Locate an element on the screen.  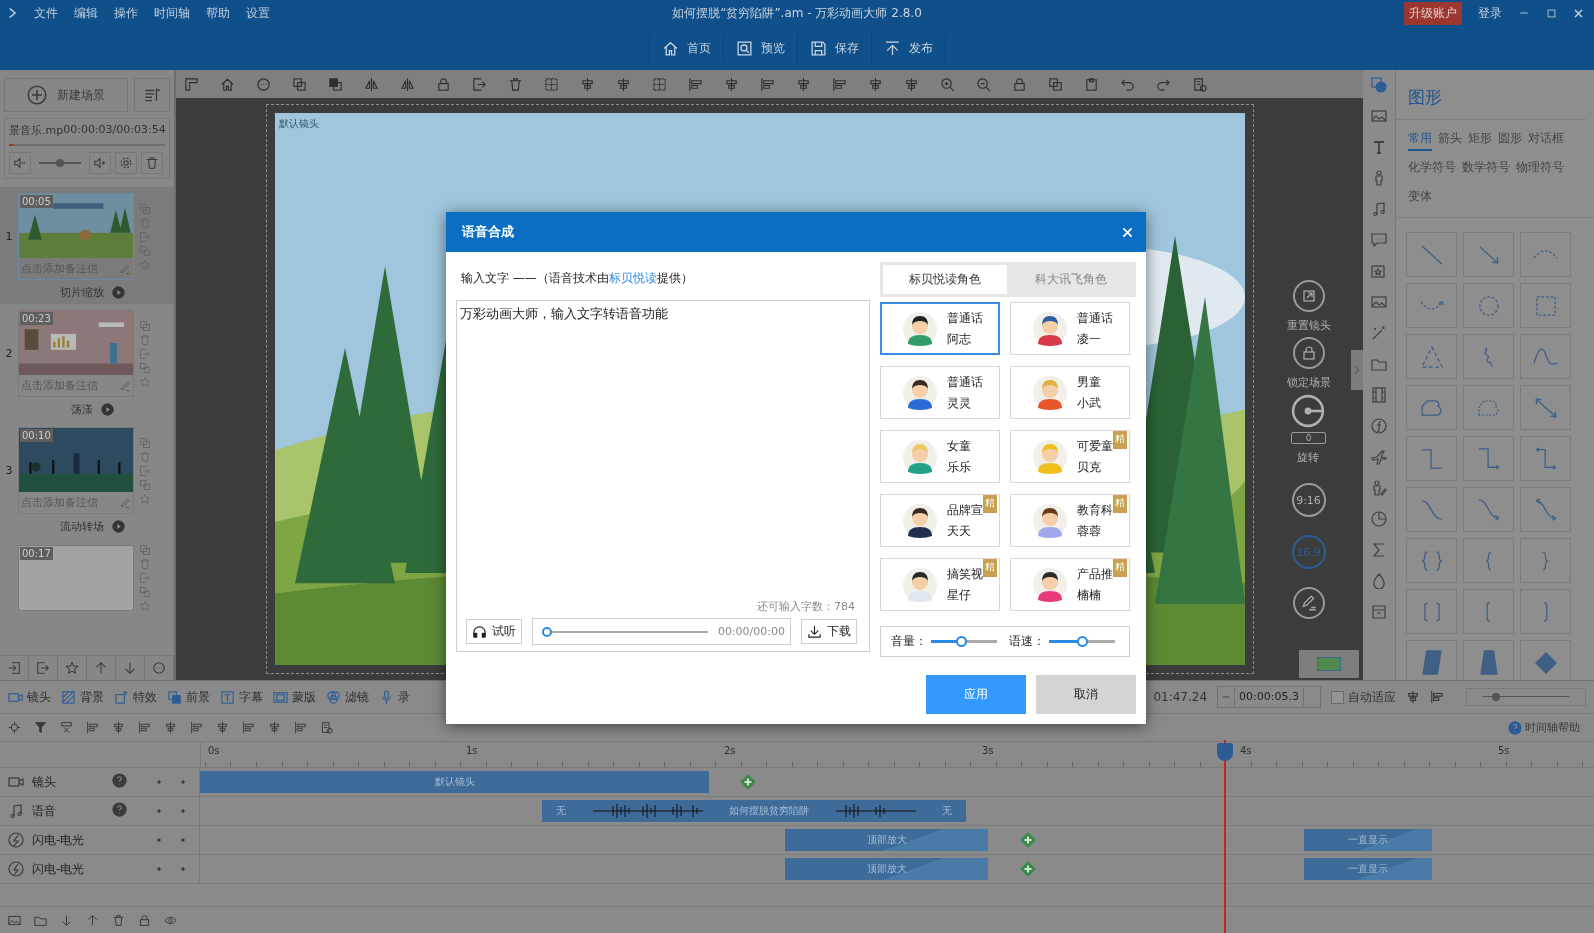
voice-name: 凌一 is located at coordinates (1089, 339).